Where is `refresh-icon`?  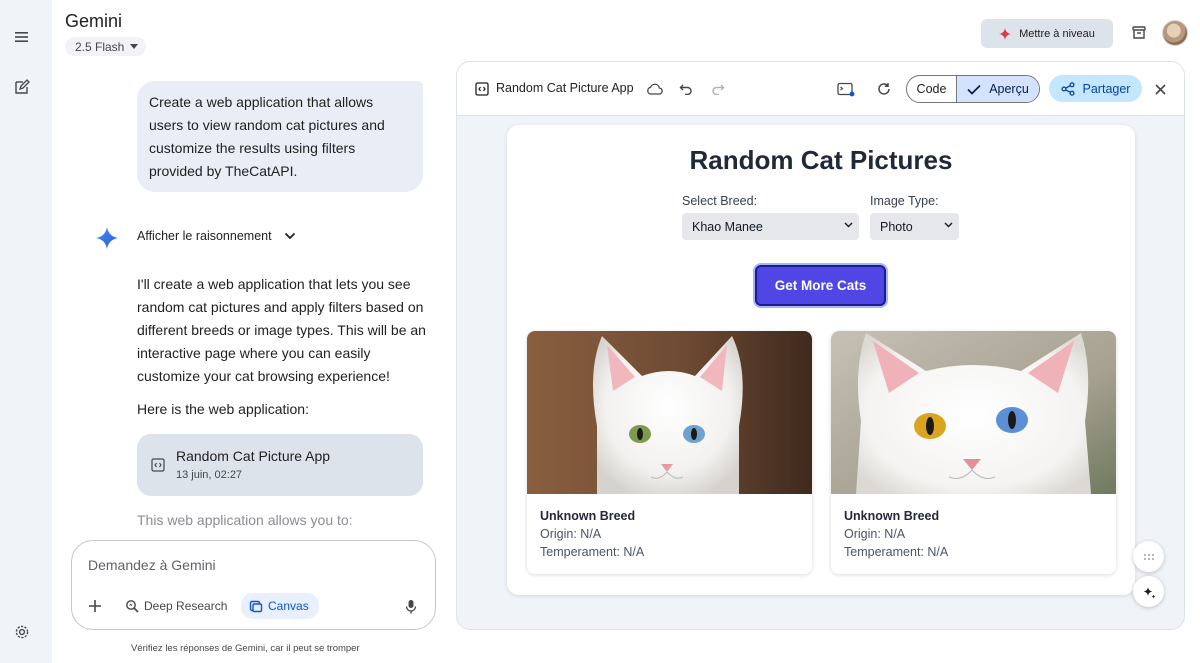
refresh-icon is located at coordinates (884, 89).